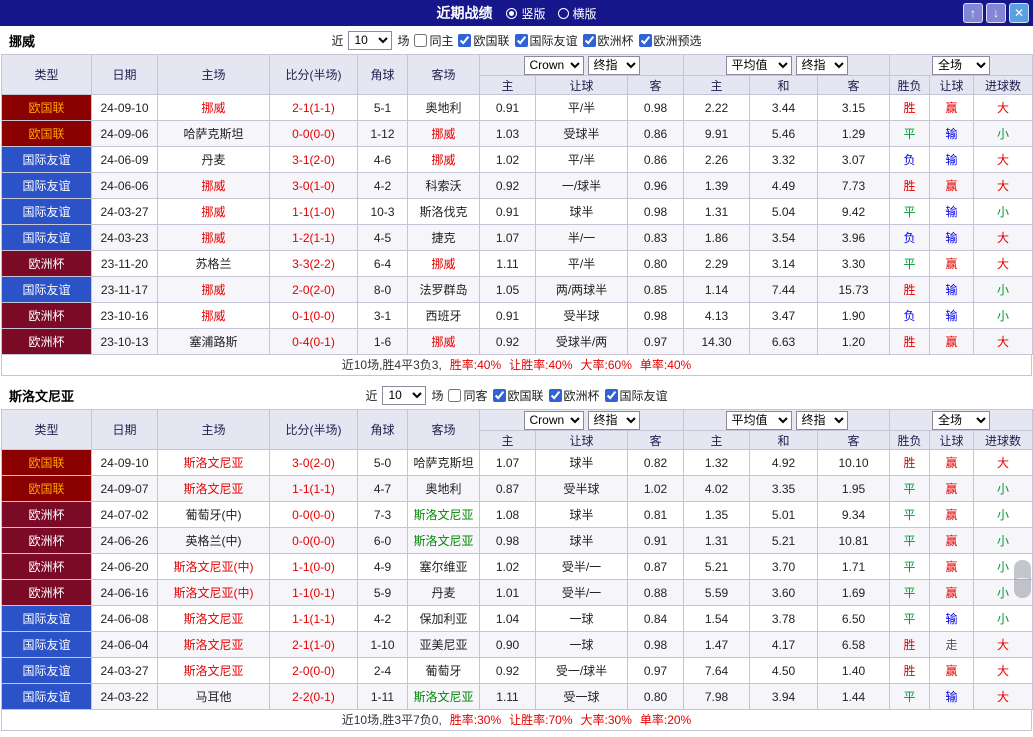 The width and height of the screenshot is (1033, 737). Describe the element at coordinates (313, 670) in the screenshot. I see `cell-score: 2-0(0-0)` at that location.